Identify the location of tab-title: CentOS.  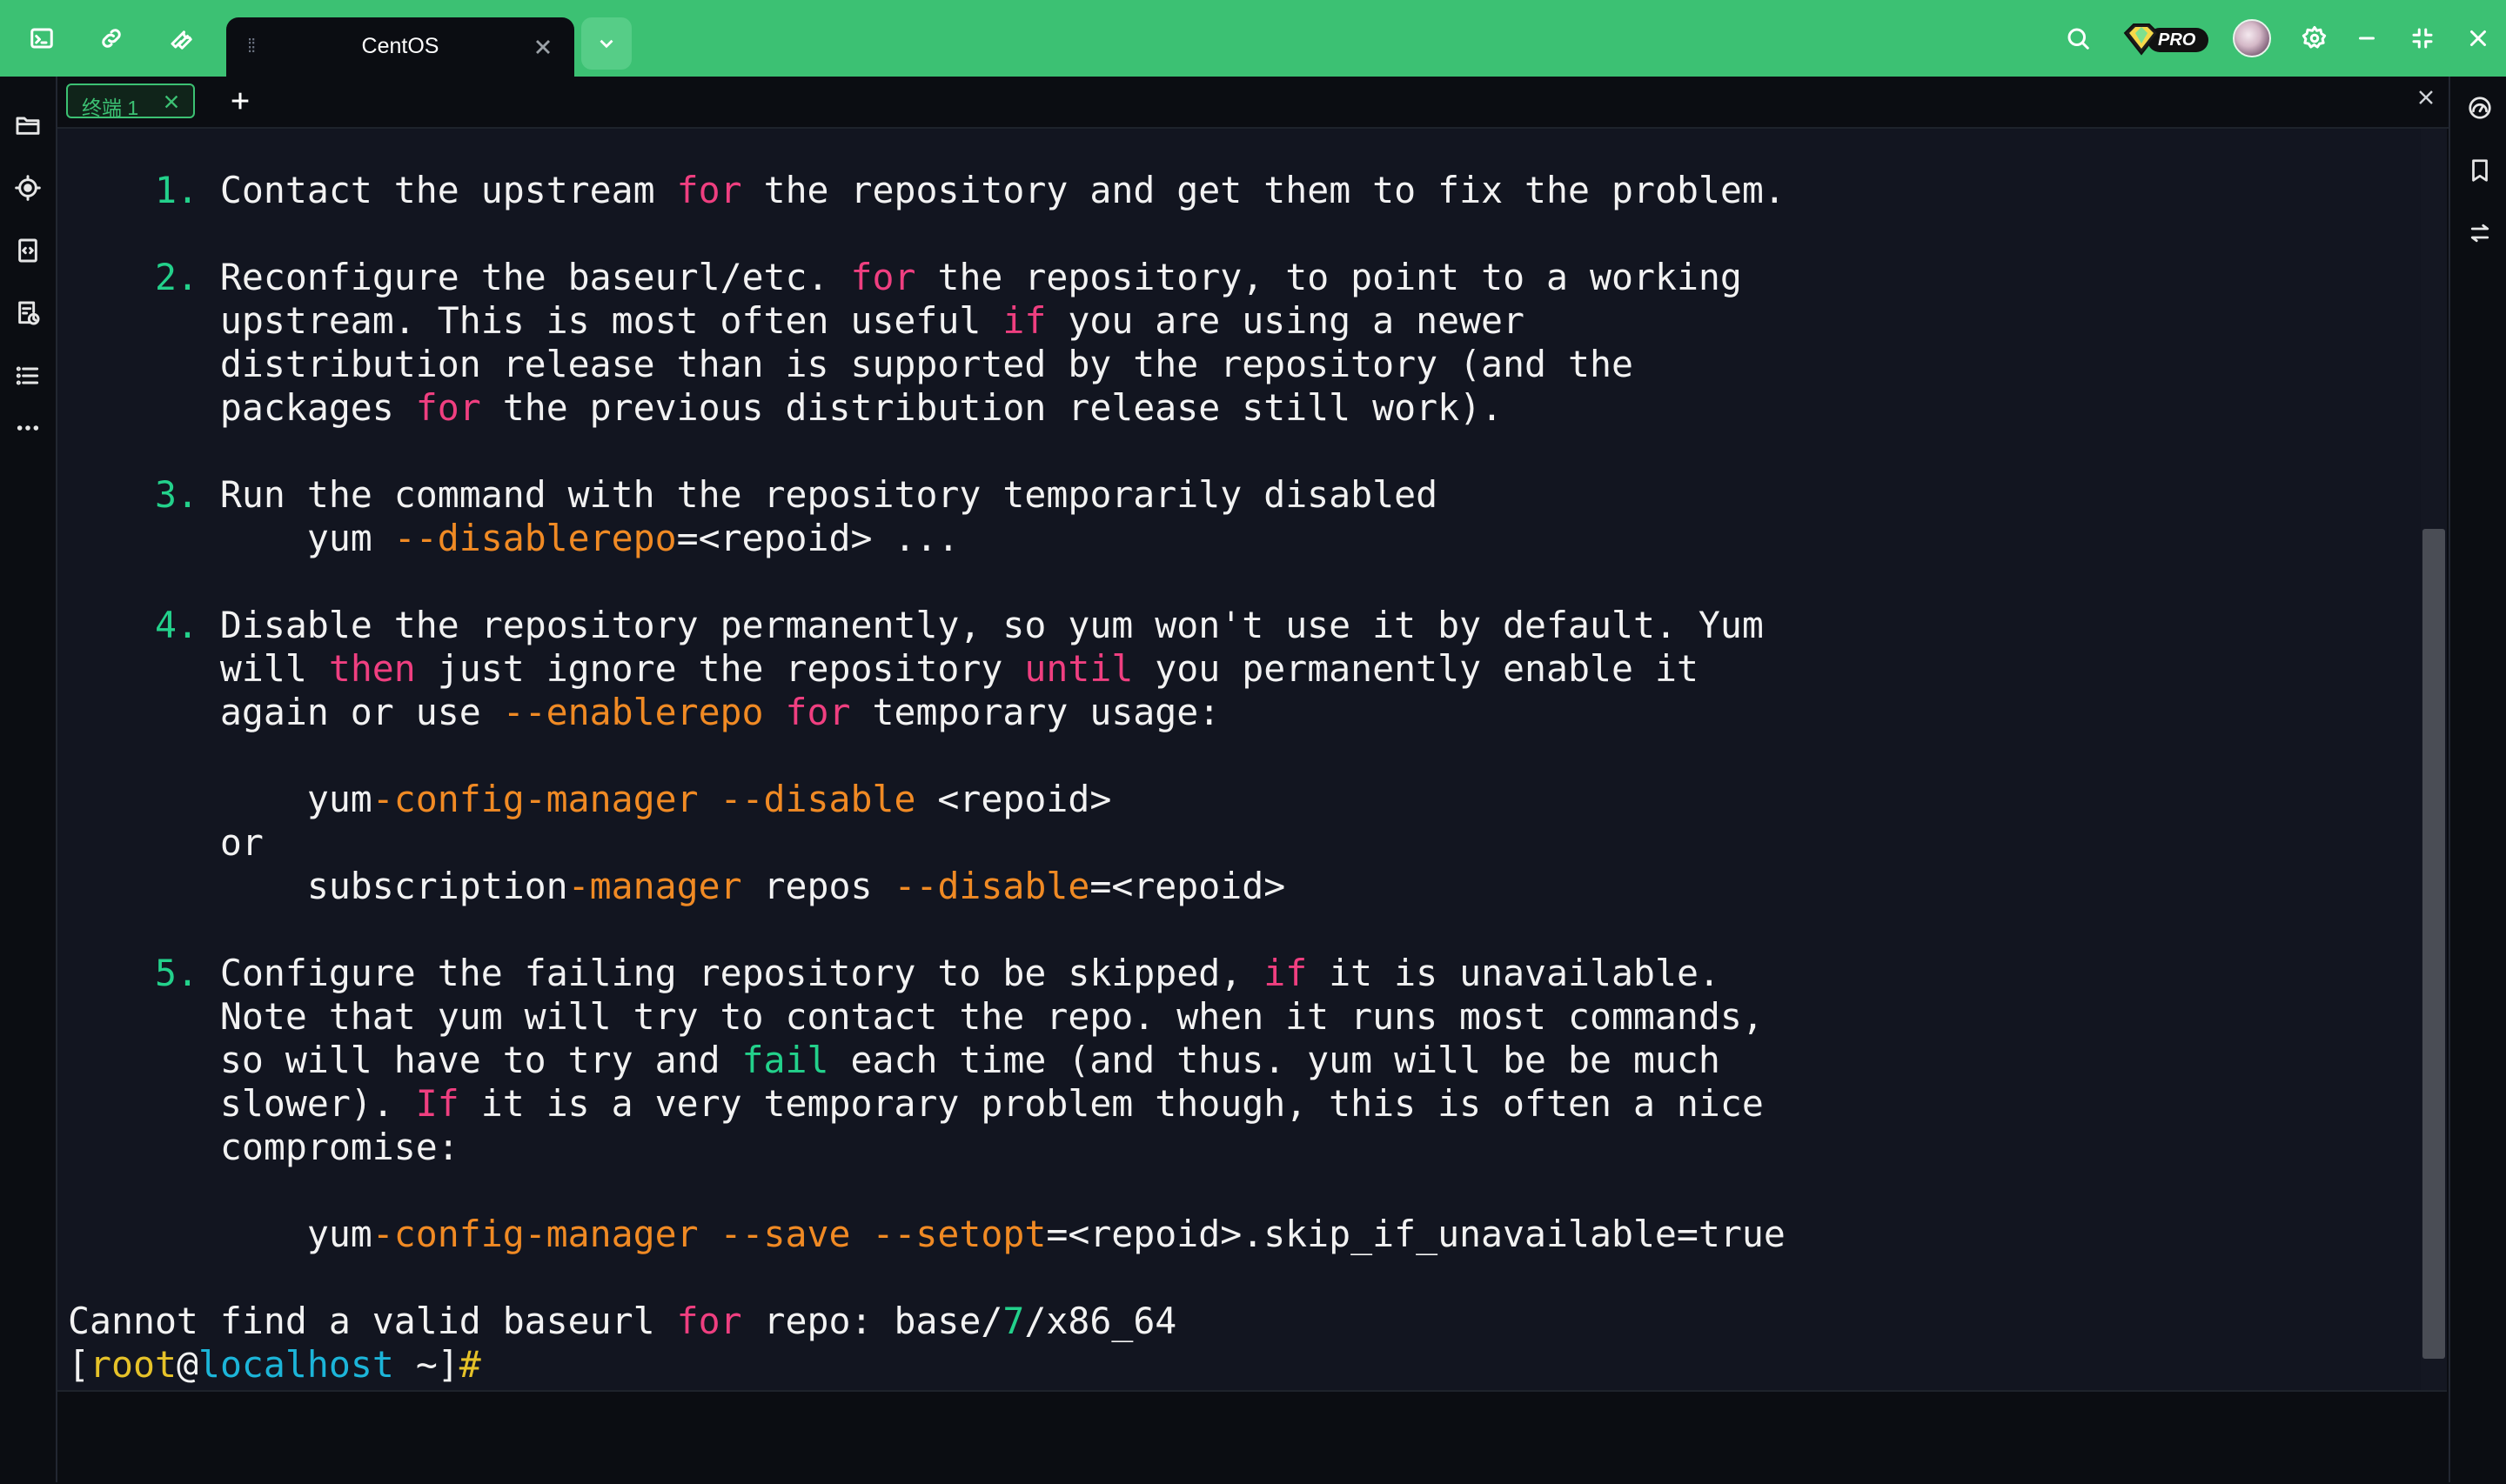
(400, 46).